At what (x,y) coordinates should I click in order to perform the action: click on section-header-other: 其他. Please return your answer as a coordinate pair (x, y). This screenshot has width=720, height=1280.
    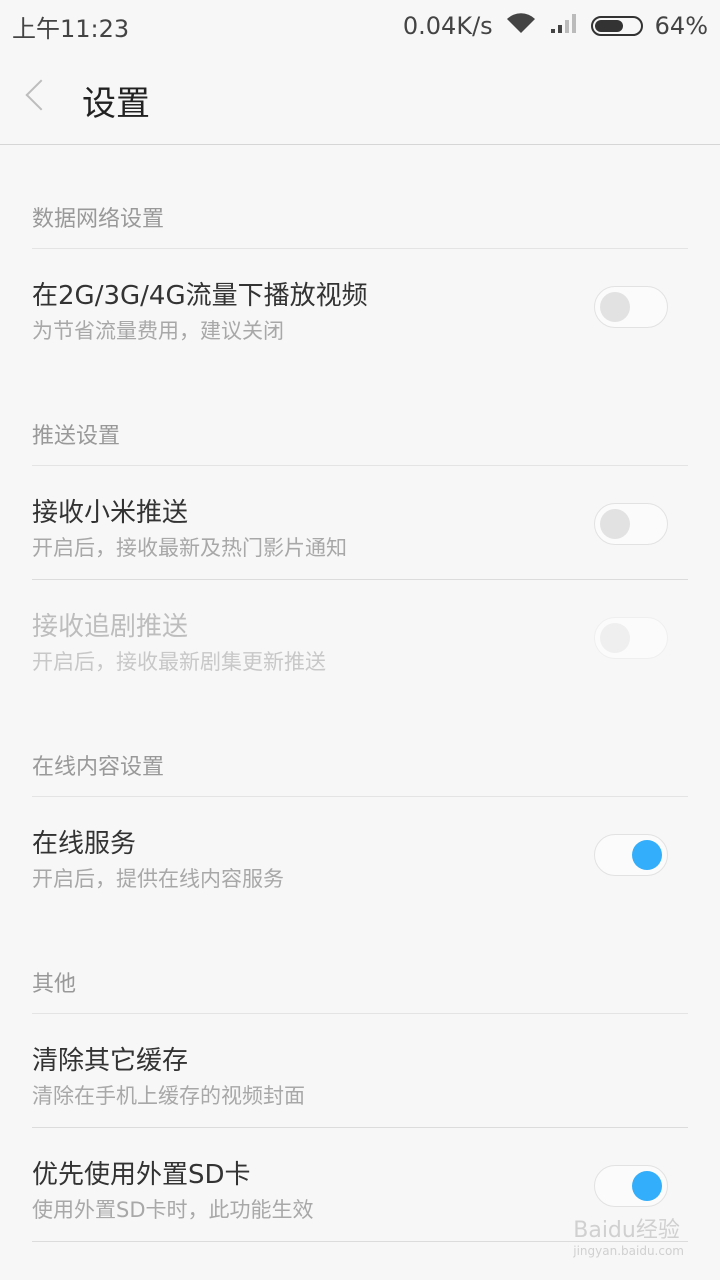
    Looking at the image, I should click on (360, 962).